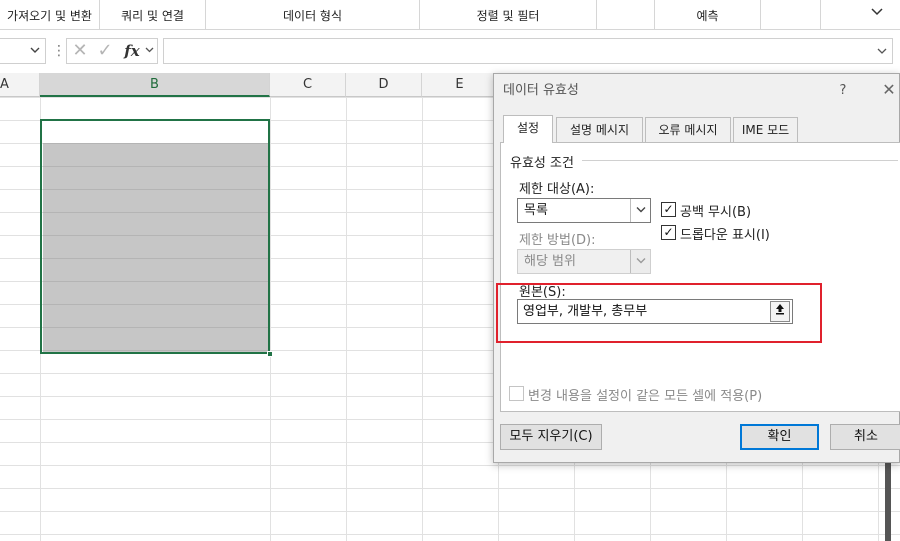 The image size is (900, 541). I want to click on allow-label: 제한 대상(A):, so click(557, 189).